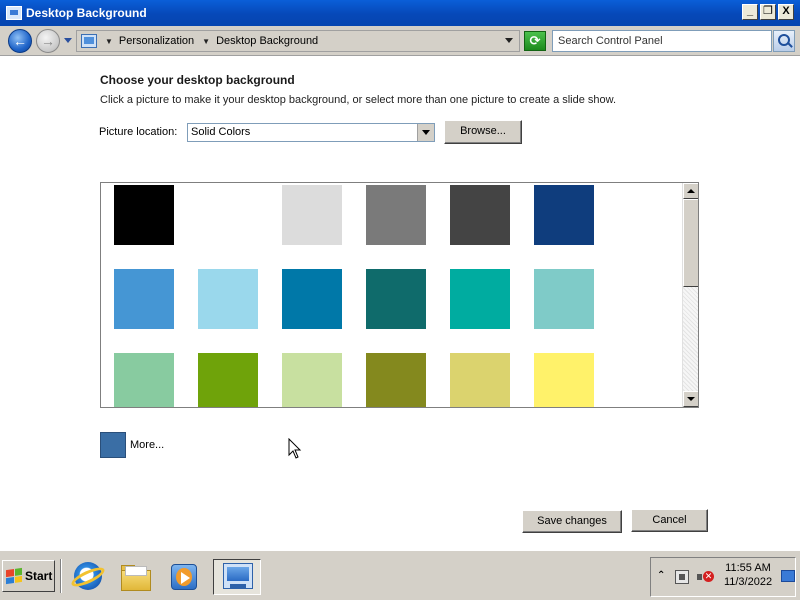  Describe the element at coordinates (788, 576) in the screenshot. I see `show-desktop-icon` at that location.